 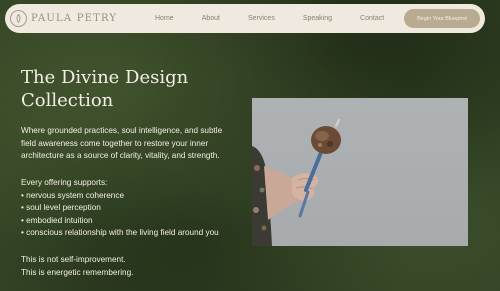 I want to click on nav-about-link: About, so click(x=211, y=18).